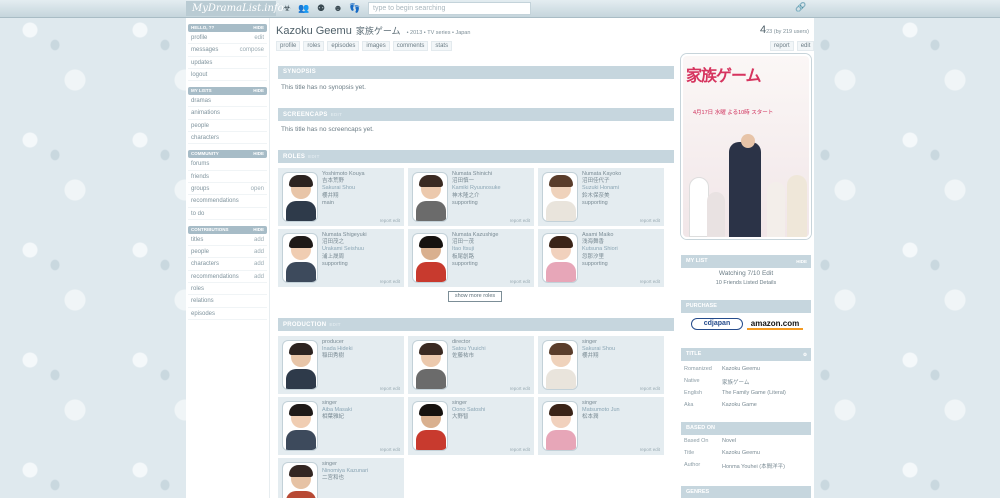 The image size is (1000, 498). What do you see at coordinates (205, 112) in the screenshot?
I see `sidebar-item-label: animations` at bounding box center [205, 112].